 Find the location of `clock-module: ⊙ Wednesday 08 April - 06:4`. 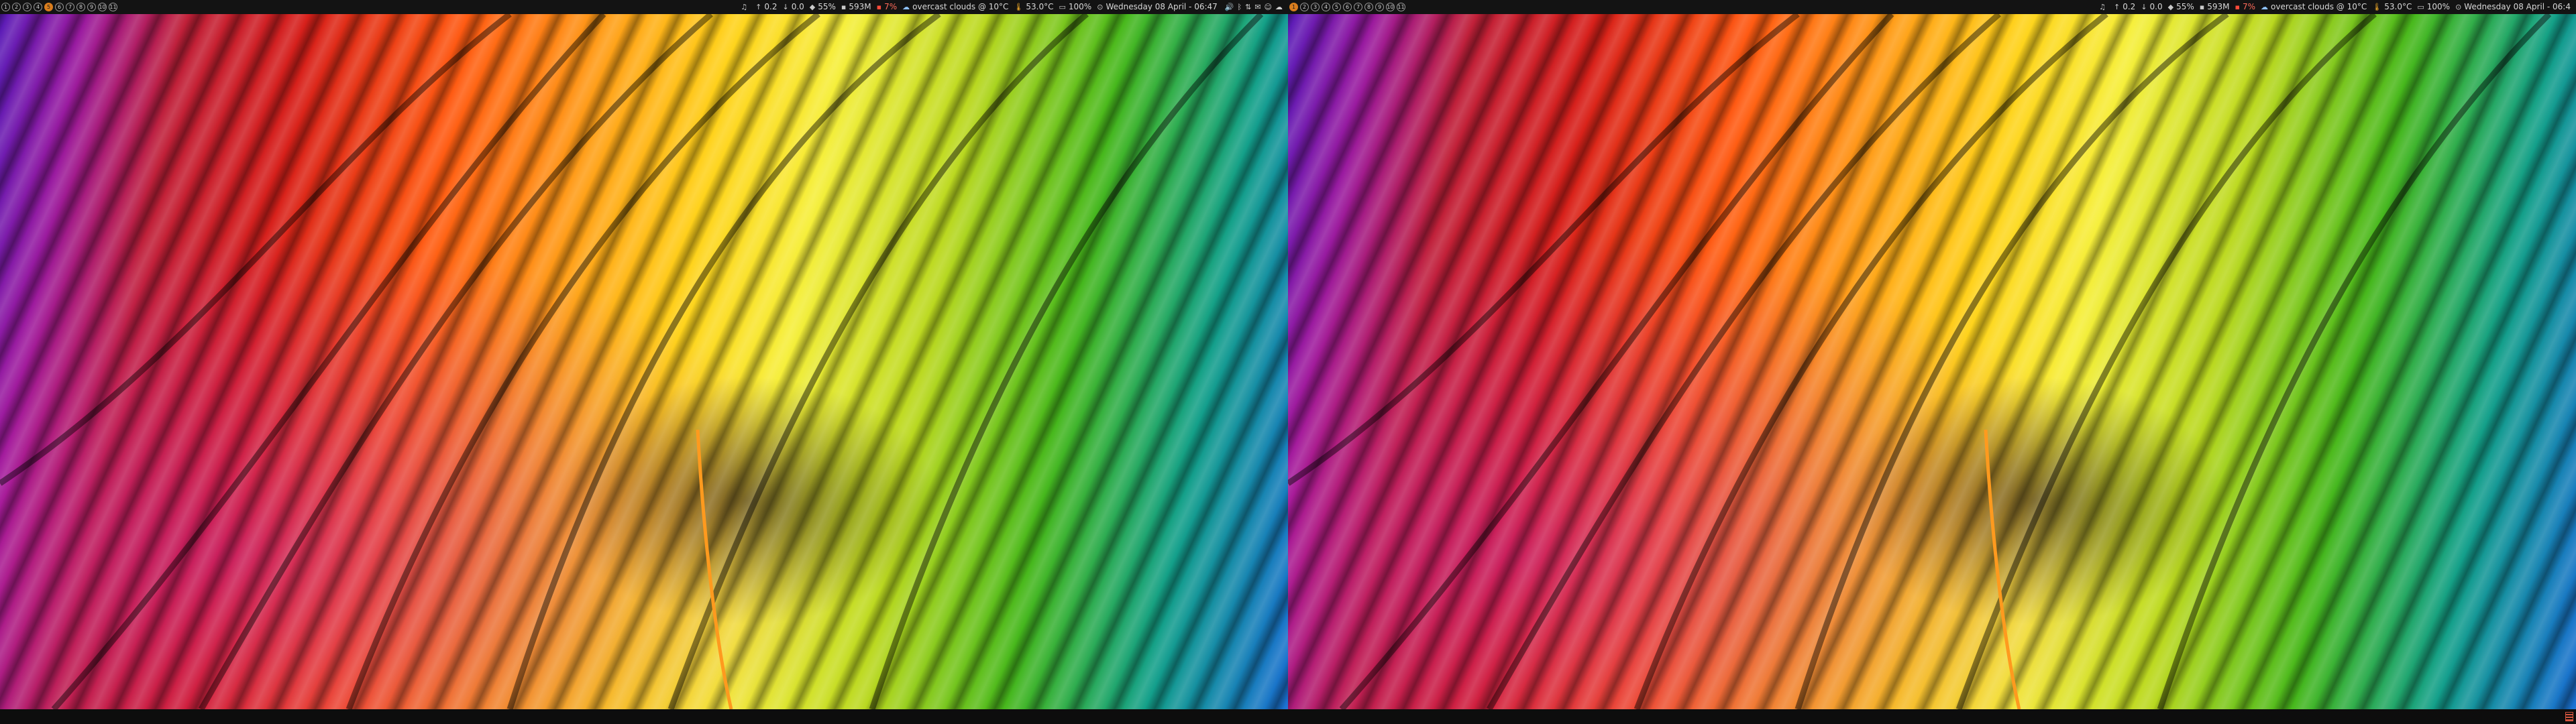

clock-module: ⊙ Wednesday 08 April - 06:4 is located at coordinates (2513, 7).